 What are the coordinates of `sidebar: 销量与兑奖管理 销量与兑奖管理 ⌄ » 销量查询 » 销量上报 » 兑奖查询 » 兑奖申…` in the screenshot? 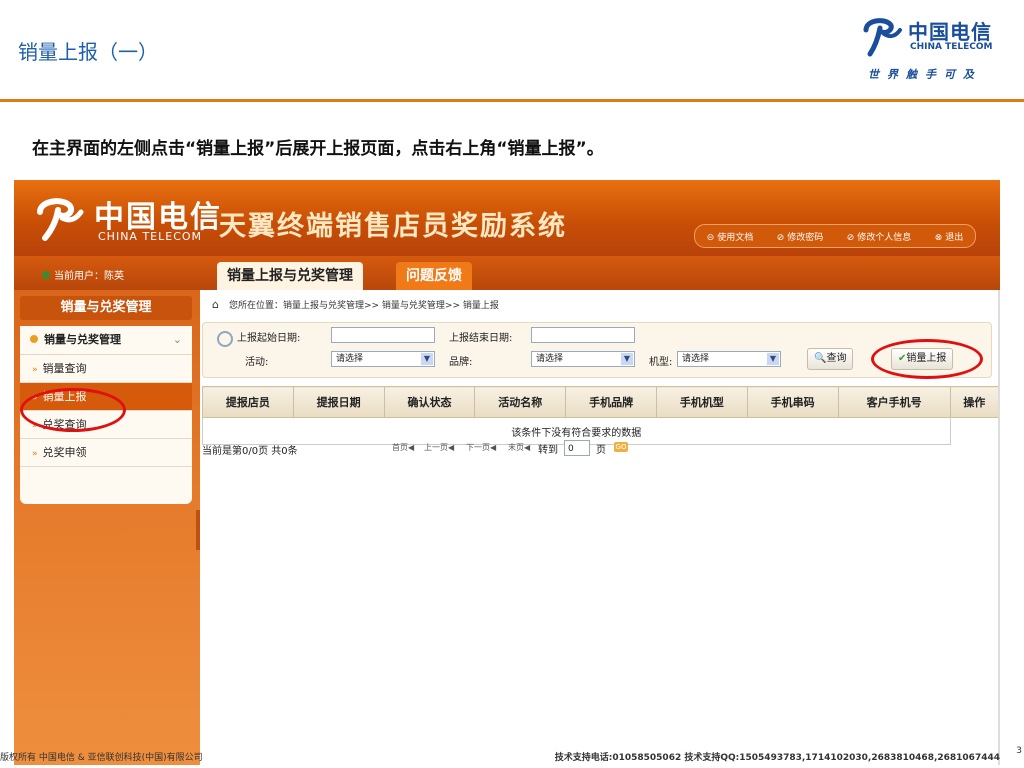 It's located at (107, 527).